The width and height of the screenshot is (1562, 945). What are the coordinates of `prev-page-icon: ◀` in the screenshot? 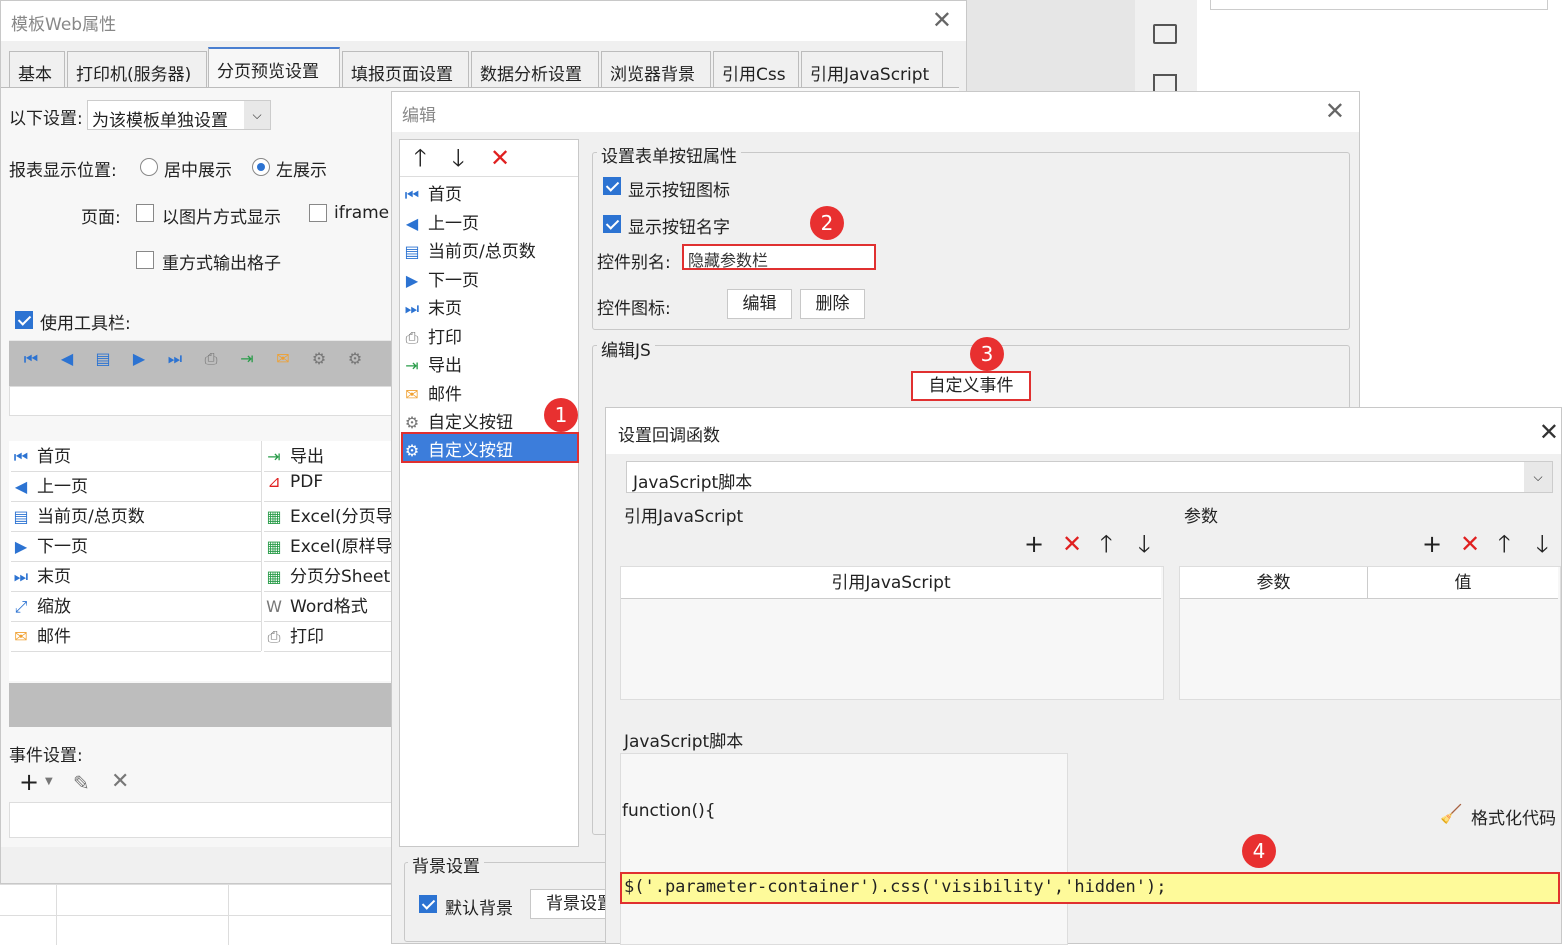 It's located at (67, 359).